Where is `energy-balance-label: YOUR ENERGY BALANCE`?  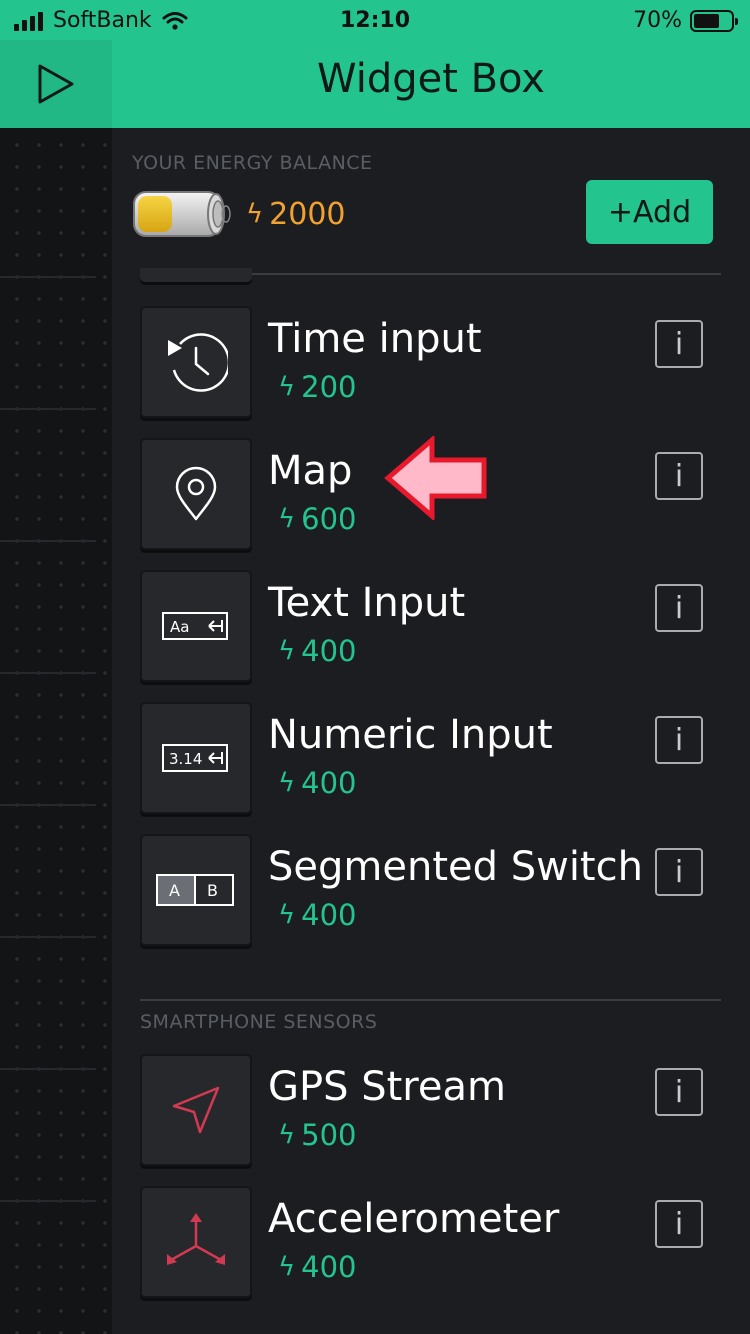 energy-balance-label: YOUR ENERGY BALANCE is located at coordinates (252, 163).